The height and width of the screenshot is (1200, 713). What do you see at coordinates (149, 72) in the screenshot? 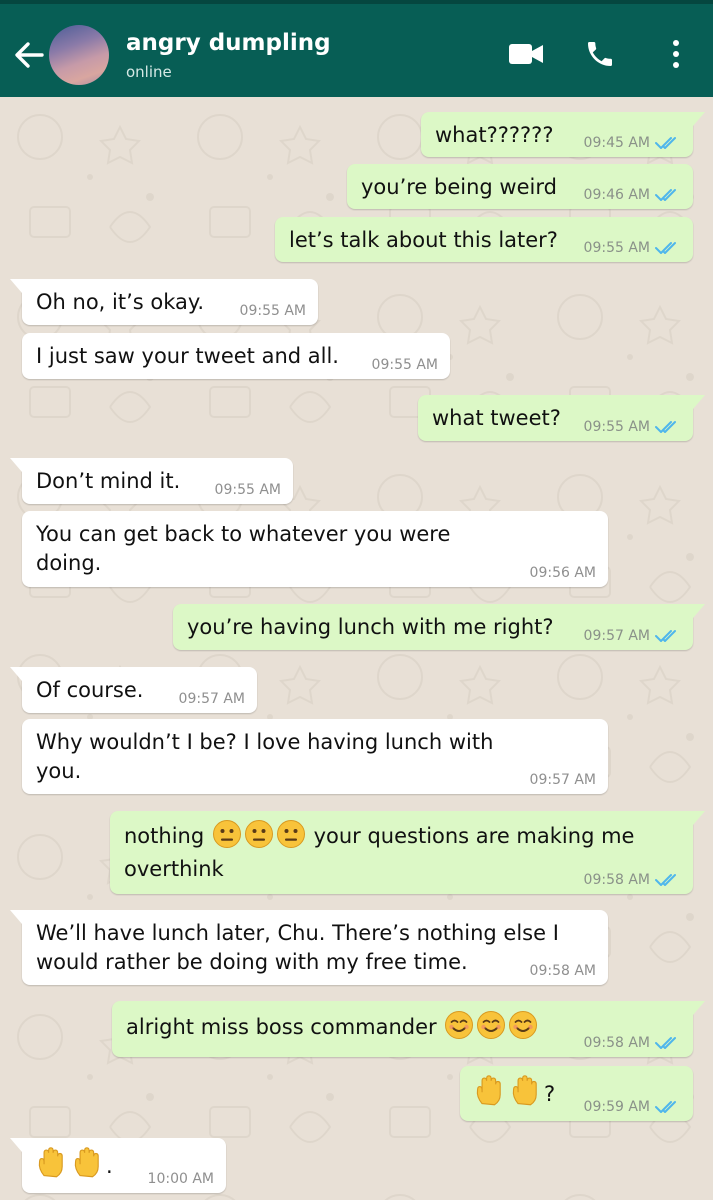
I see `contact-status: online` at bounding box center [149, 72].